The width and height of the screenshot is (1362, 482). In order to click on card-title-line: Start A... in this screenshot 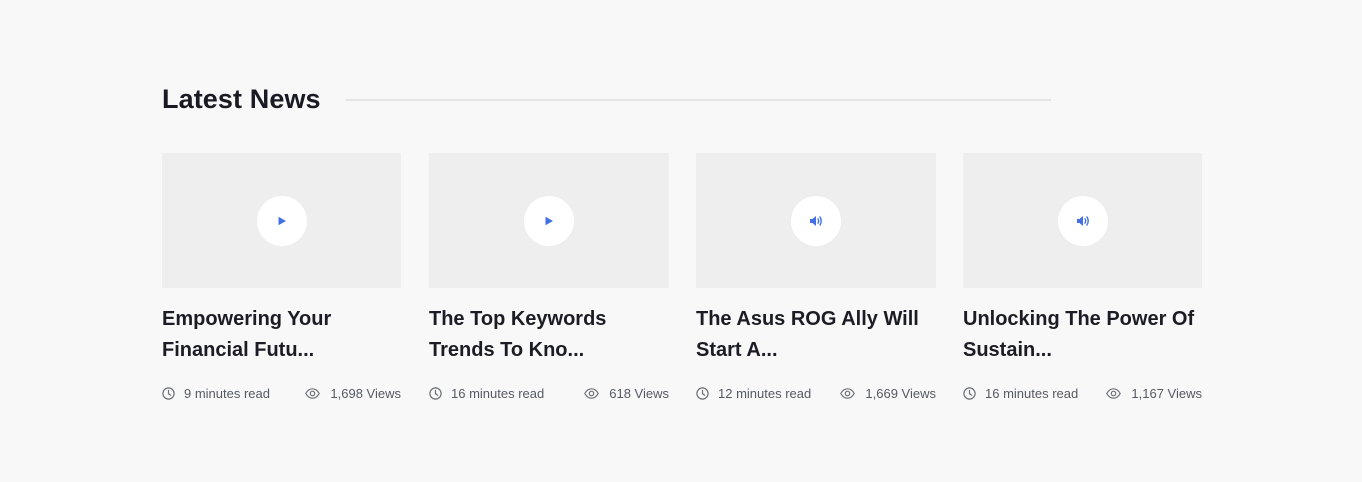, I will do `click(737, 350)`.